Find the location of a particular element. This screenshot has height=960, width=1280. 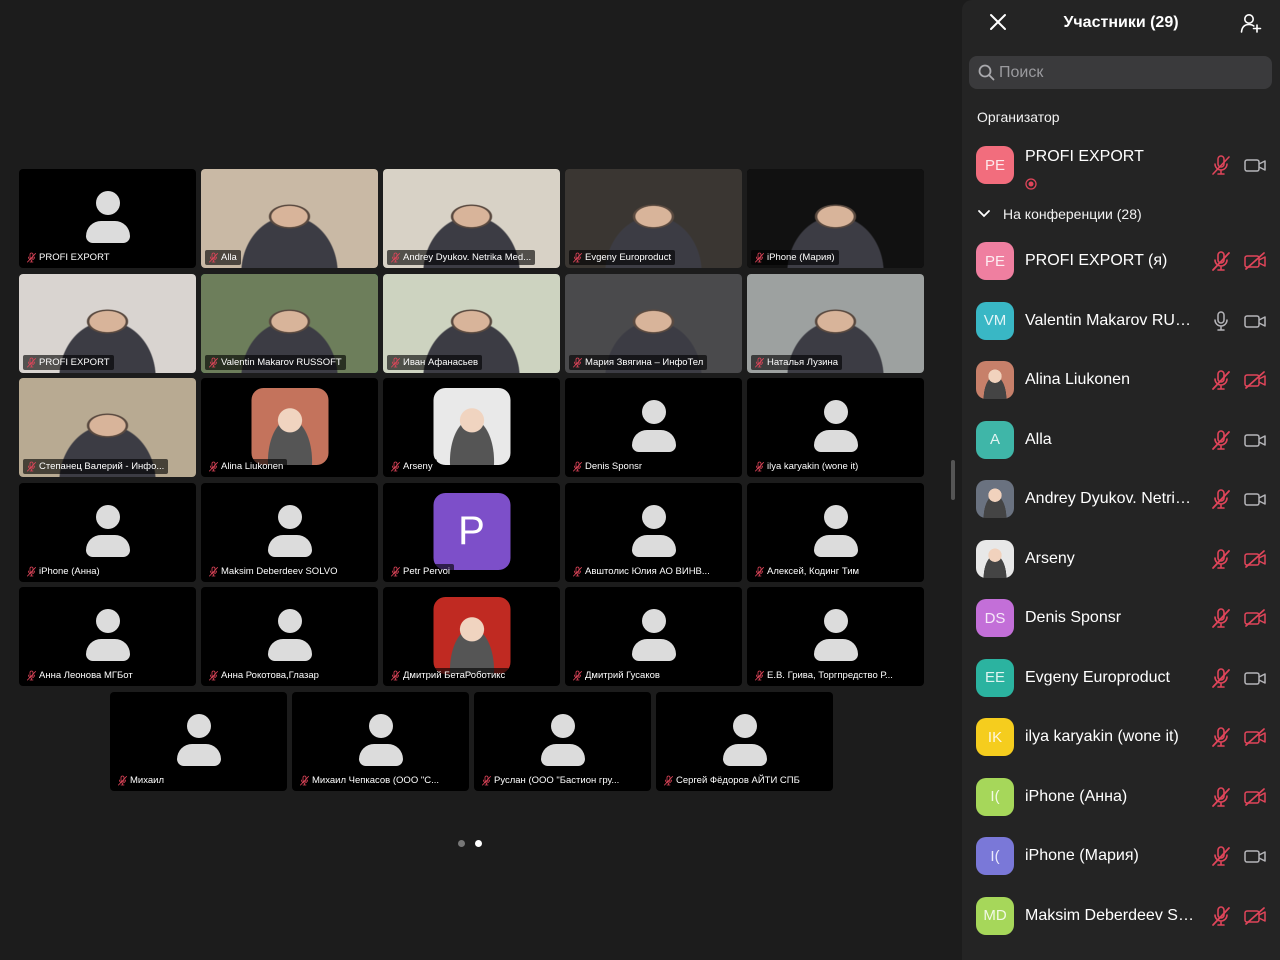

participant-name: Alina Liukonen is located at coordinates (1077, 379).